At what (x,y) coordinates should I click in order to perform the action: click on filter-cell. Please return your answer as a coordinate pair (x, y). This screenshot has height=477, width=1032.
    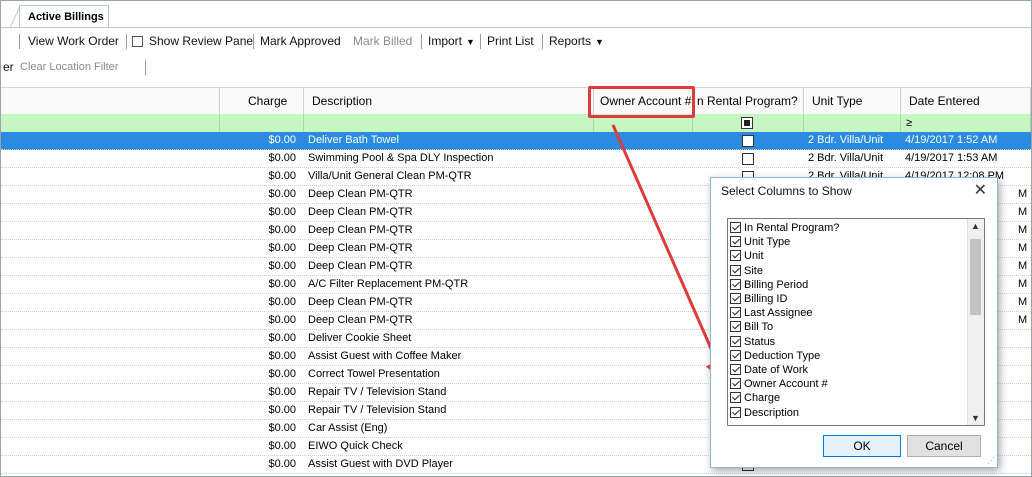
    Looking at the image, I should click on (110, 123).